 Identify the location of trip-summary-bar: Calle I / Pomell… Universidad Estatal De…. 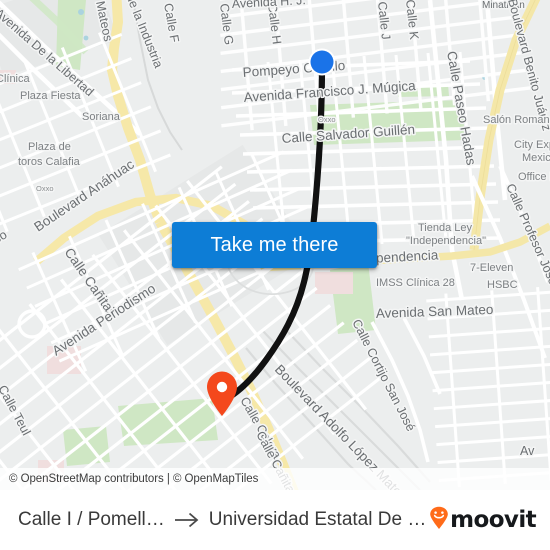
(275, 520).